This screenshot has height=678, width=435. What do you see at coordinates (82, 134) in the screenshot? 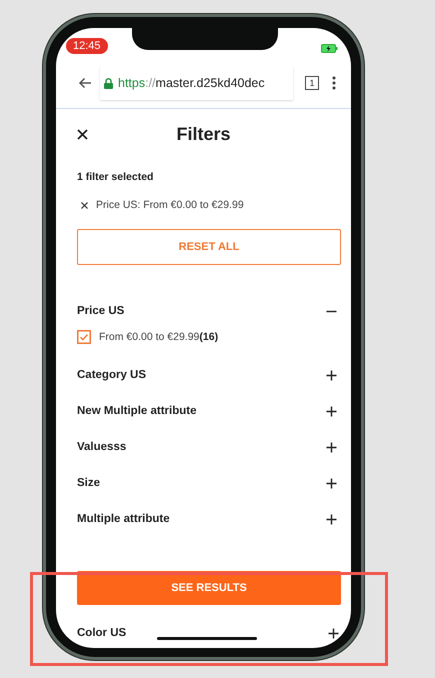
I see `close-icon` at bounding box center [82, 134].